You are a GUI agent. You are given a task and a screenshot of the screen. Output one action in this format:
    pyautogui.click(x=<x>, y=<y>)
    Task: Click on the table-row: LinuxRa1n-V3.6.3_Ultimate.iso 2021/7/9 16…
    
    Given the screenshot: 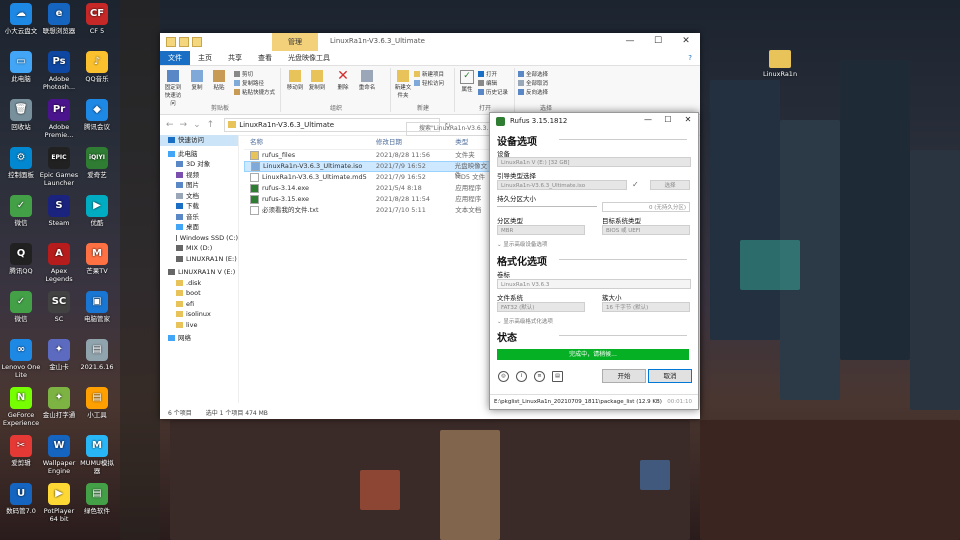 What is the action you would take?
    pyautogui.click(x=369, y=170)
    